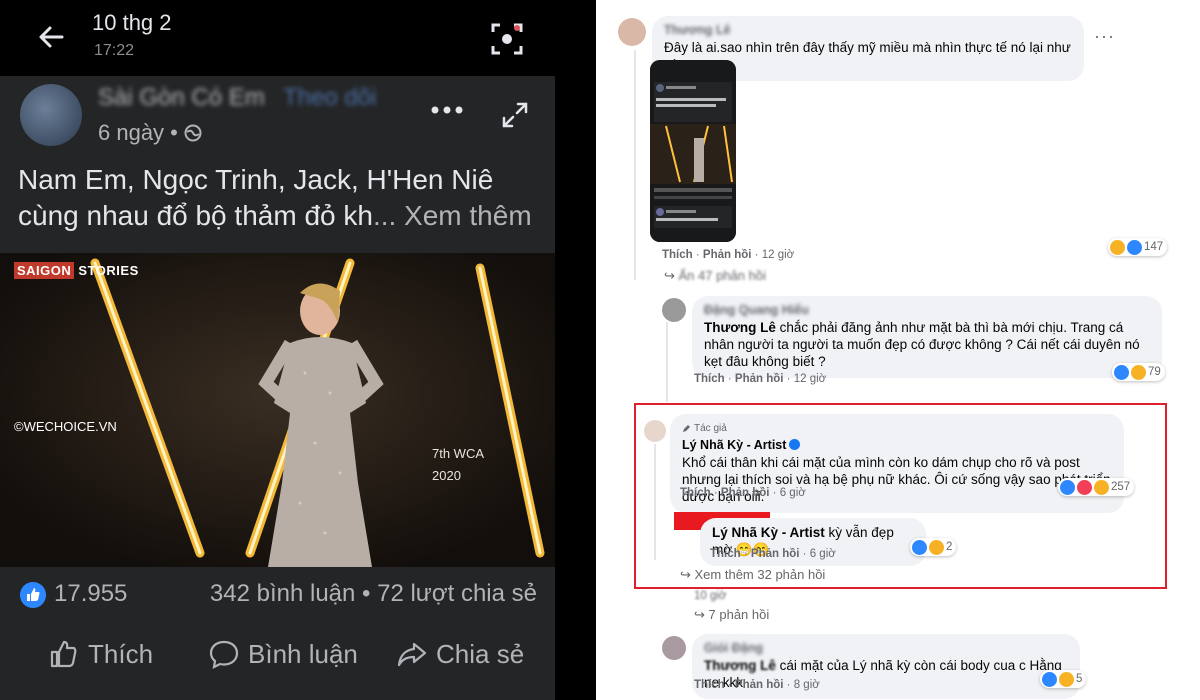  I want to click on comment-options-icon: ···, so click(1104, 36).